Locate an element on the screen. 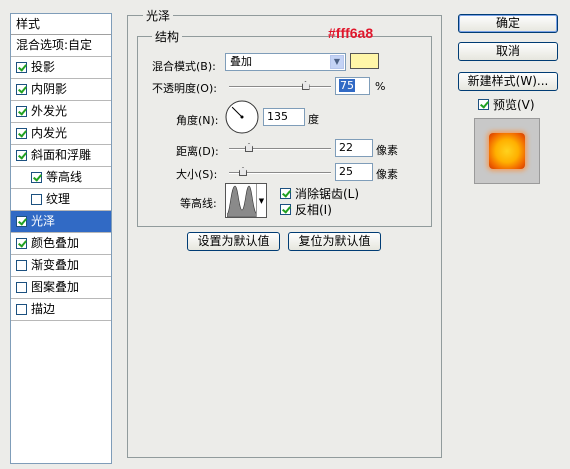 Image resolution: width=570 pixels, height=469 pixels. contour-dropdown-arrow-icon: ▼ is located at coordinates (261, 200).